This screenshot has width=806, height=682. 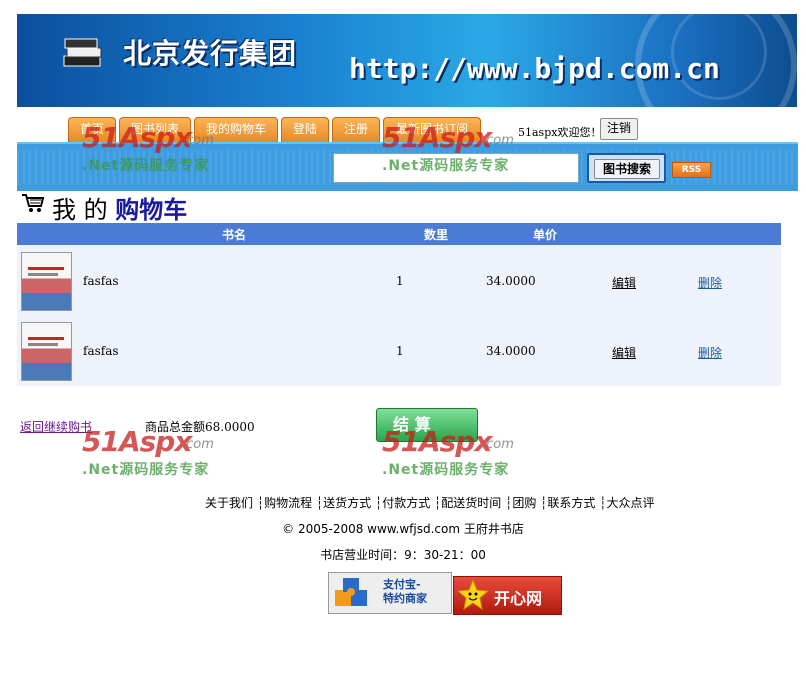 What do you see at coordinates (229, 503) in the screenshot?
I see `footer-link-about: 关于我们` at bounding box center [229, 503].